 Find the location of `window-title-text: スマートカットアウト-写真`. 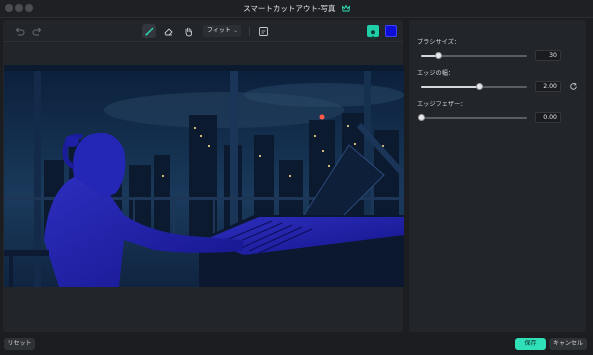

window-title-text: スマートカットアウト-写真 is located at coordinates (289, 8).